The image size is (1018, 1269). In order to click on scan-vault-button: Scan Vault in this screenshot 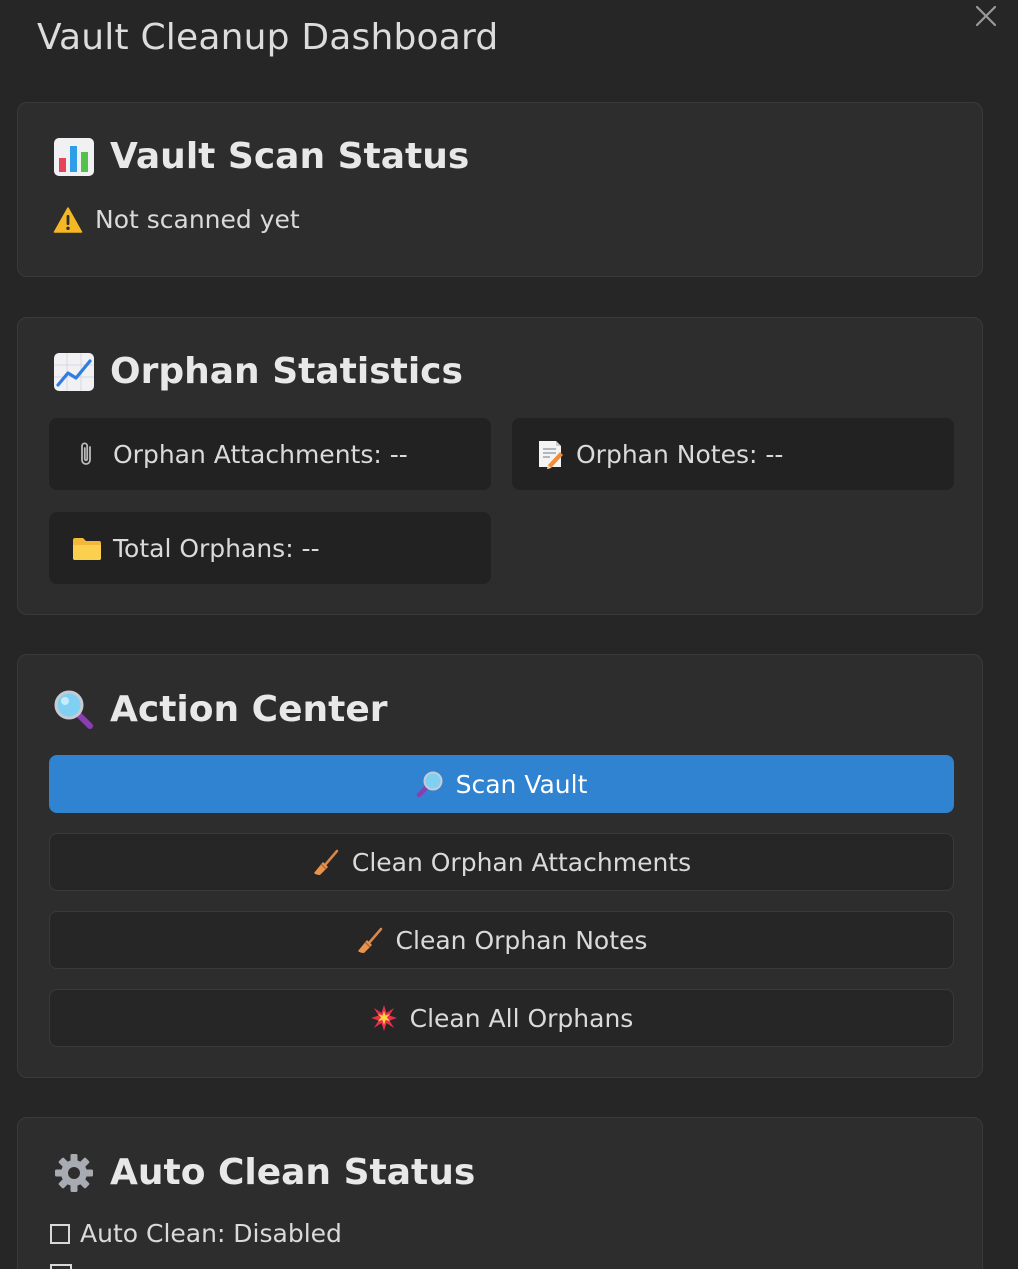, I will do `click(501, 784)`.